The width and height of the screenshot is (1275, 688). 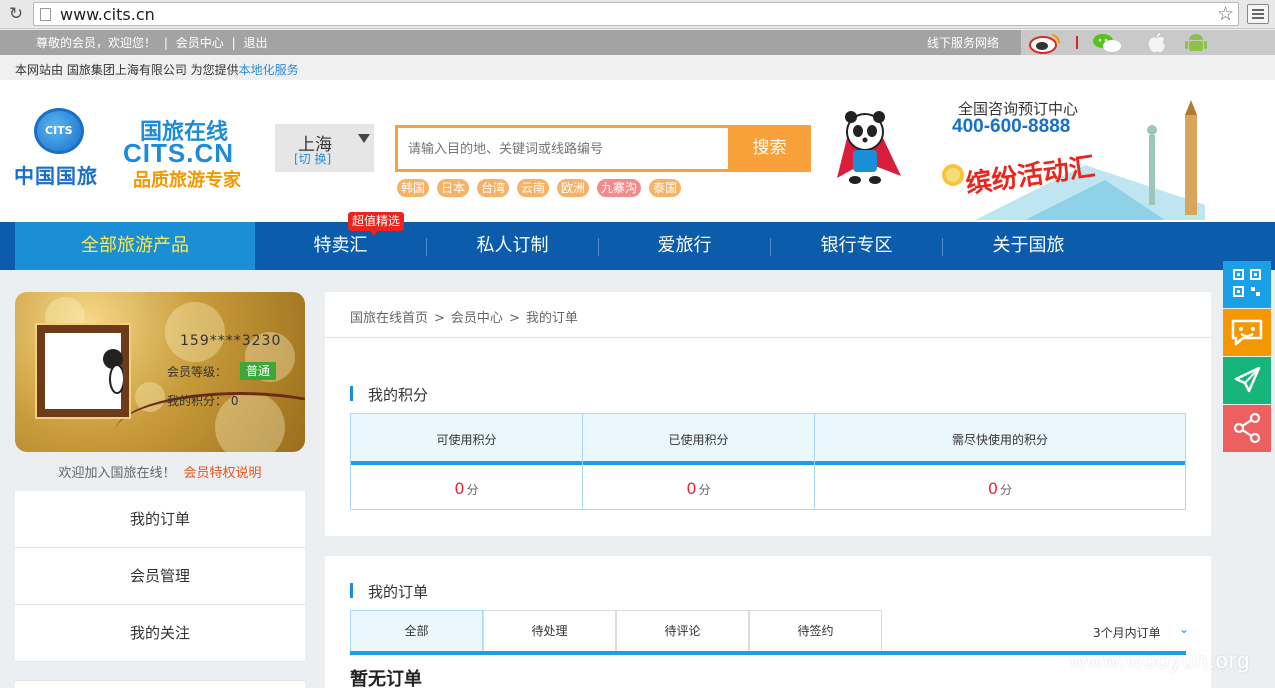 I want to click on points-table: 可使用积分 已使用积分 需尽快使用的积分 0分 0分 0分, so click(x=768, y=461).